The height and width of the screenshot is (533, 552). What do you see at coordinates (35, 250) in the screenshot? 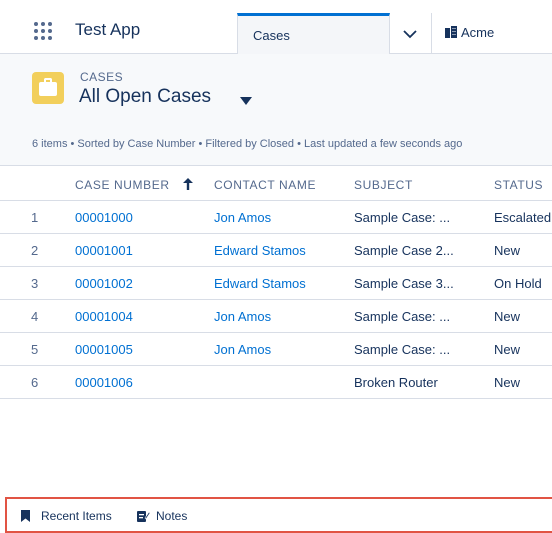
I see `row-number: 2` at bounding box center [35, 250].